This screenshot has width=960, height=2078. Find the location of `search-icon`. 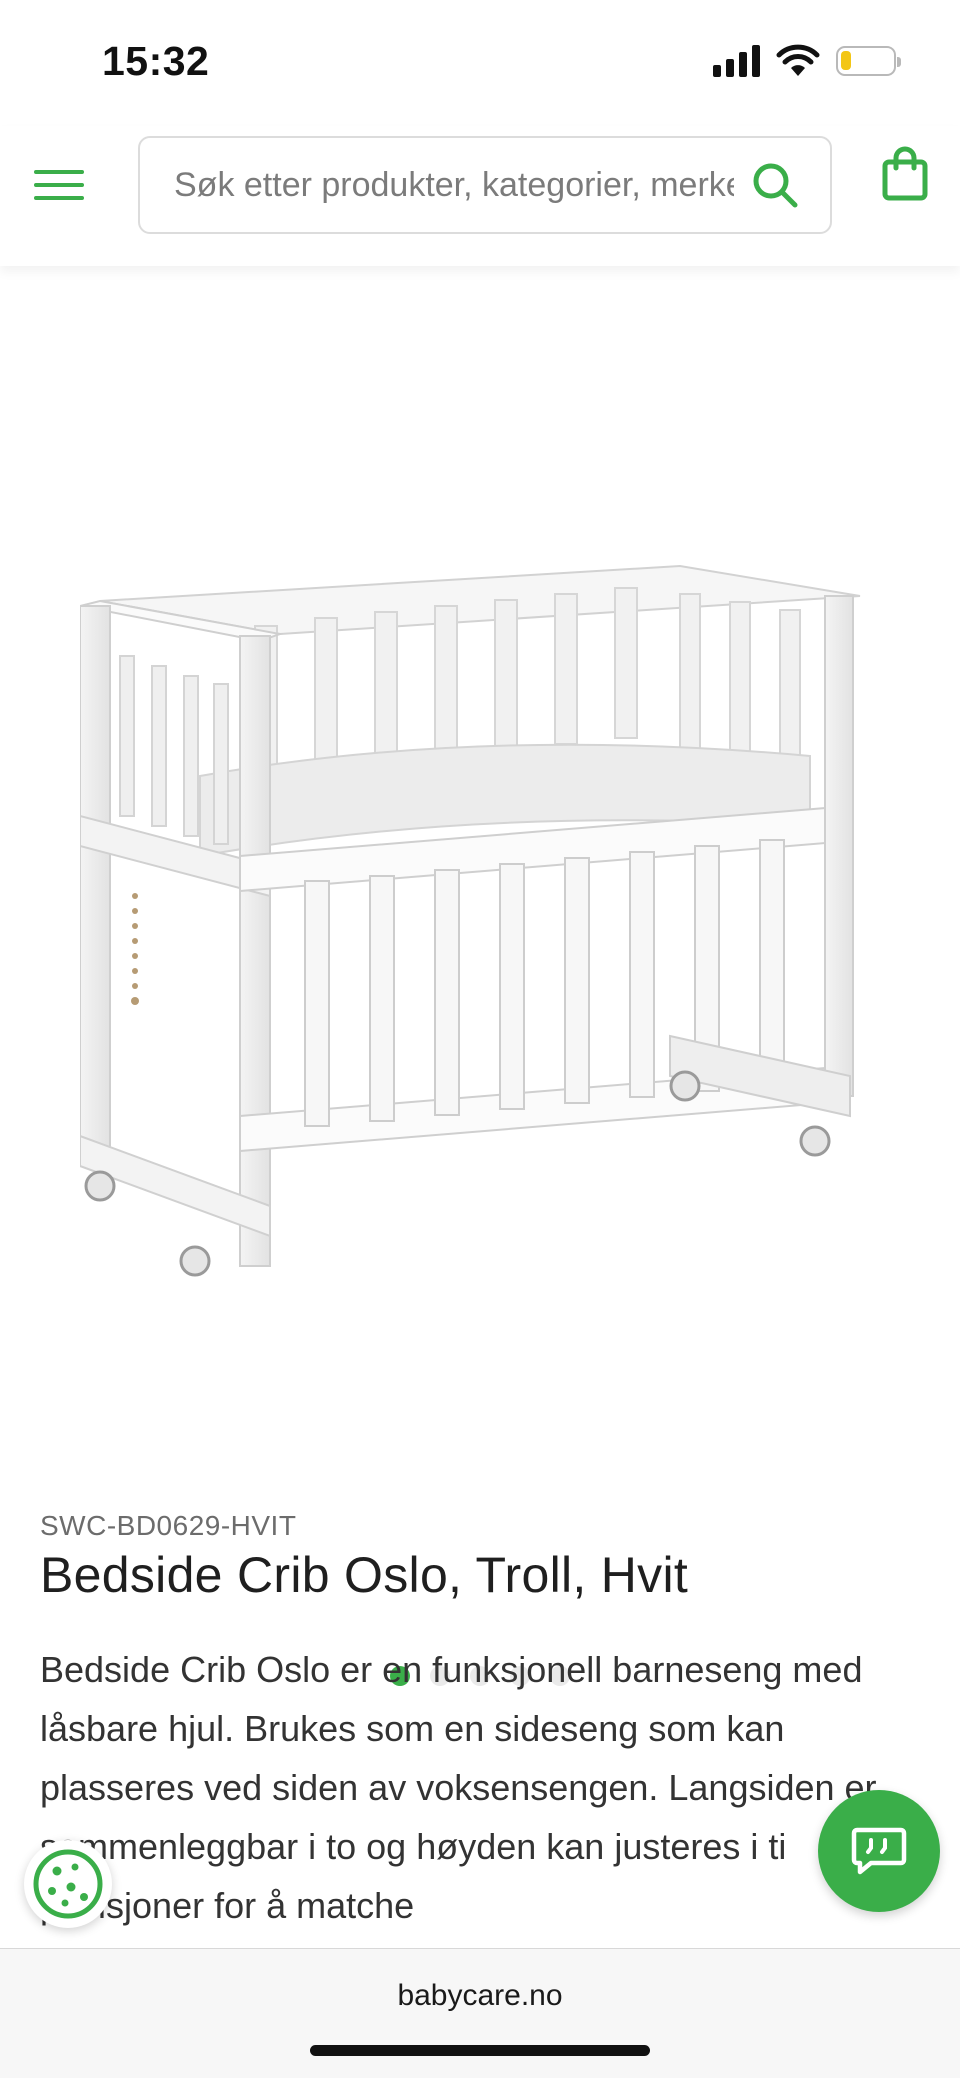

search-icon is located at coordinates (775, 185).